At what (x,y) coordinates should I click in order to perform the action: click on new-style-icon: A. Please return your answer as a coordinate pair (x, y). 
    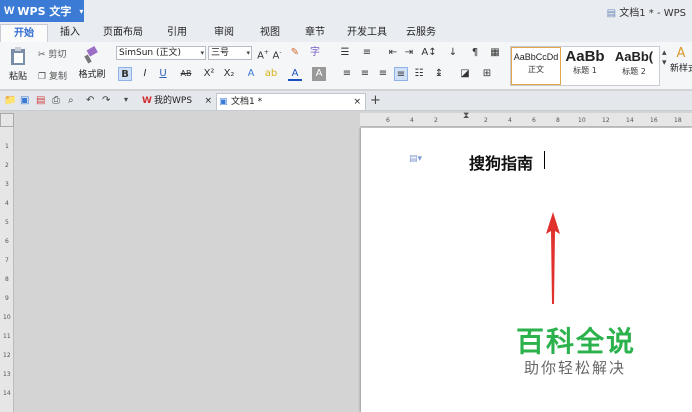
    Looking at the image, I should click on (681, 53).